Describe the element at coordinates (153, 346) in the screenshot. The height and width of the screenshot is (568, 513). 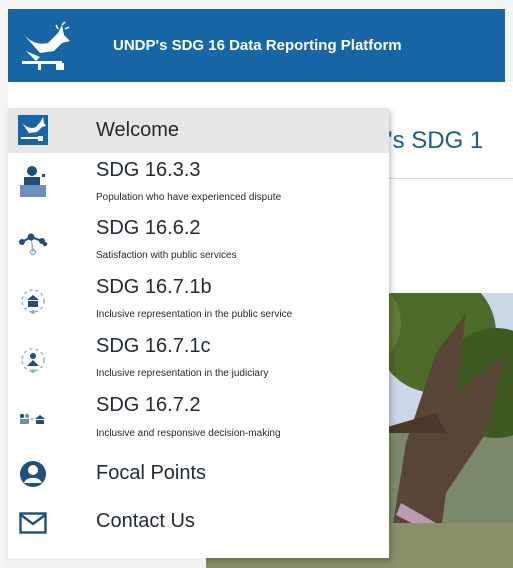
I see `menu-item-label: SDG 16.7.1c` at that location.